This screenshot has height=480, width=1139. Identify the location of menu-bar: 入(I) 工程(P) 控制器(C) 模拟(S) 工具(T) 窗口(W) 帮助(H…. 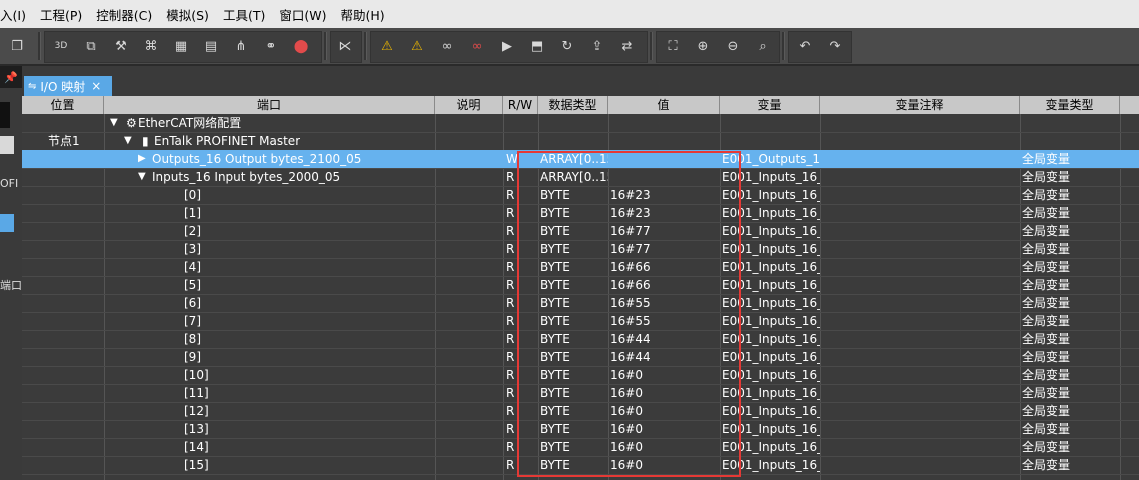
(569, 14).